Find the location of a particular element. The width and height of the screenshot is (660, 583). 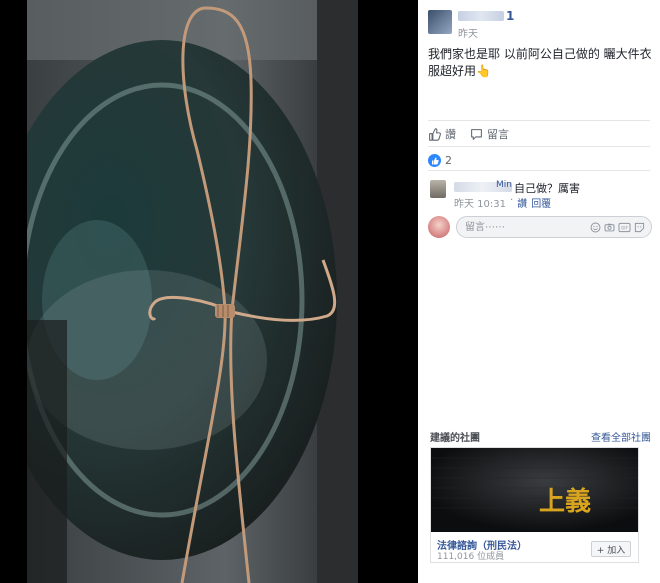

post-text: 我們家也是耶 以前阿公自己做的 曬大件衣服超好用👆 is located at coordinates (540, 63).